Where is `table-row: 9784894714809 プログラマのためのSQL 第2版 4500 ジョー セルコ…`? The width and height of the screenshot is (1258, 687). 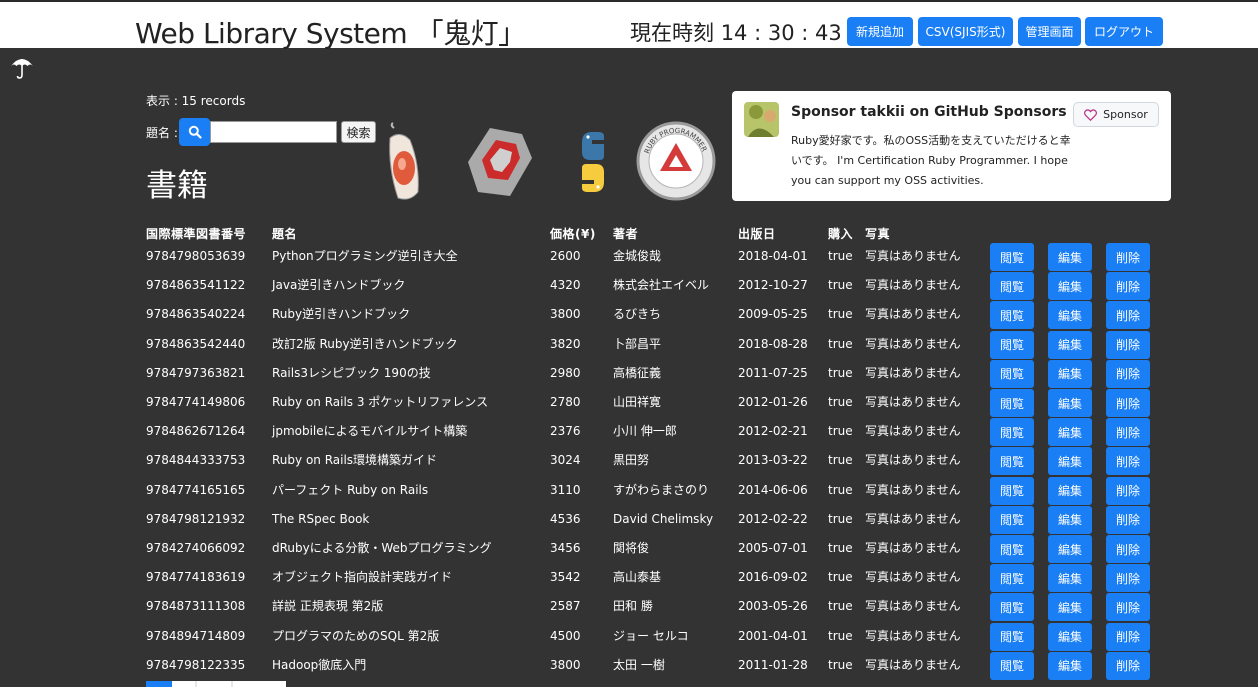 table-row: 9784894714809 プログラマのためのSQL 第2版 4500 ジョー セルコ… is located at coordinates (629, 636).